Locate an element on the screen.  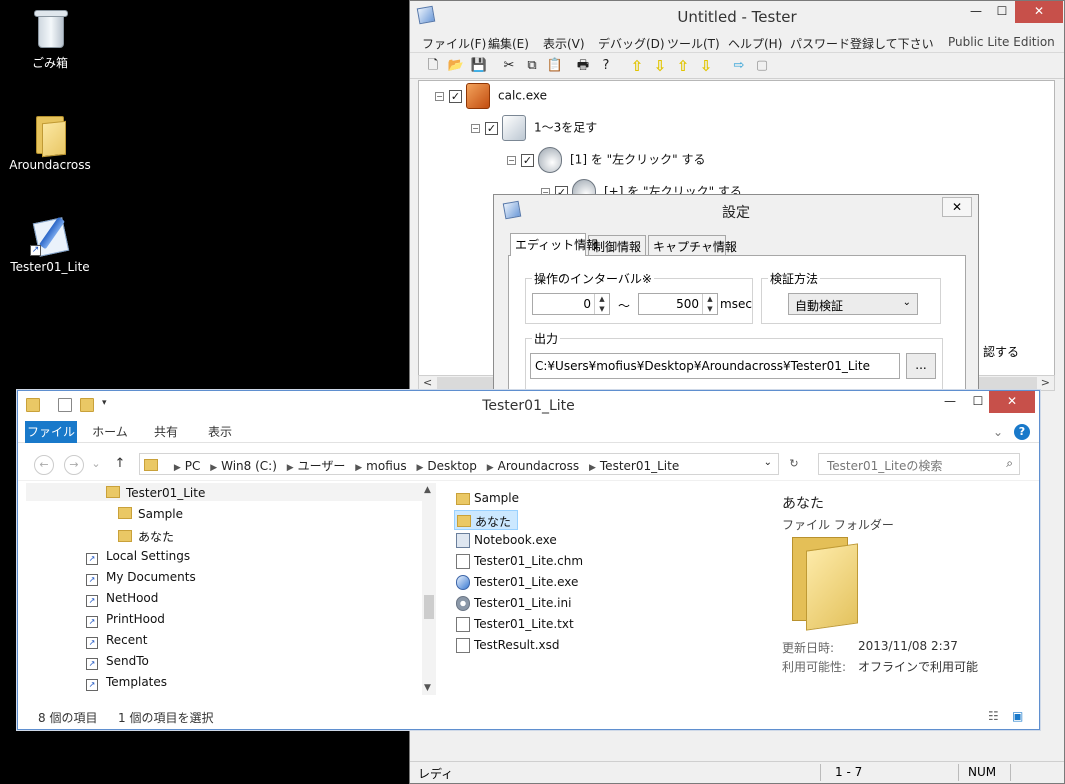
menu-debug: デバッグ(D) is located at coordinates (631, 43).